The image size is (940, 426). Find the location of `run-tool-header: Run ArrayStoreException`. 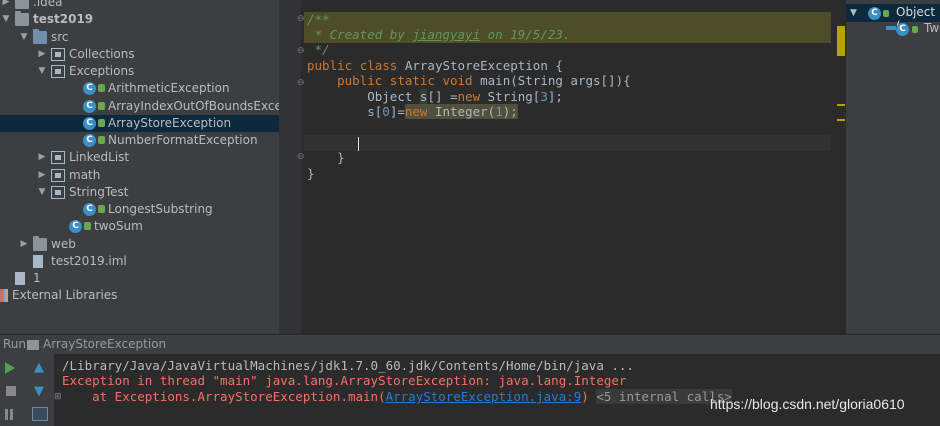

run-tool-header: Run ArrayStoreException is located at coordinates (470, 344).